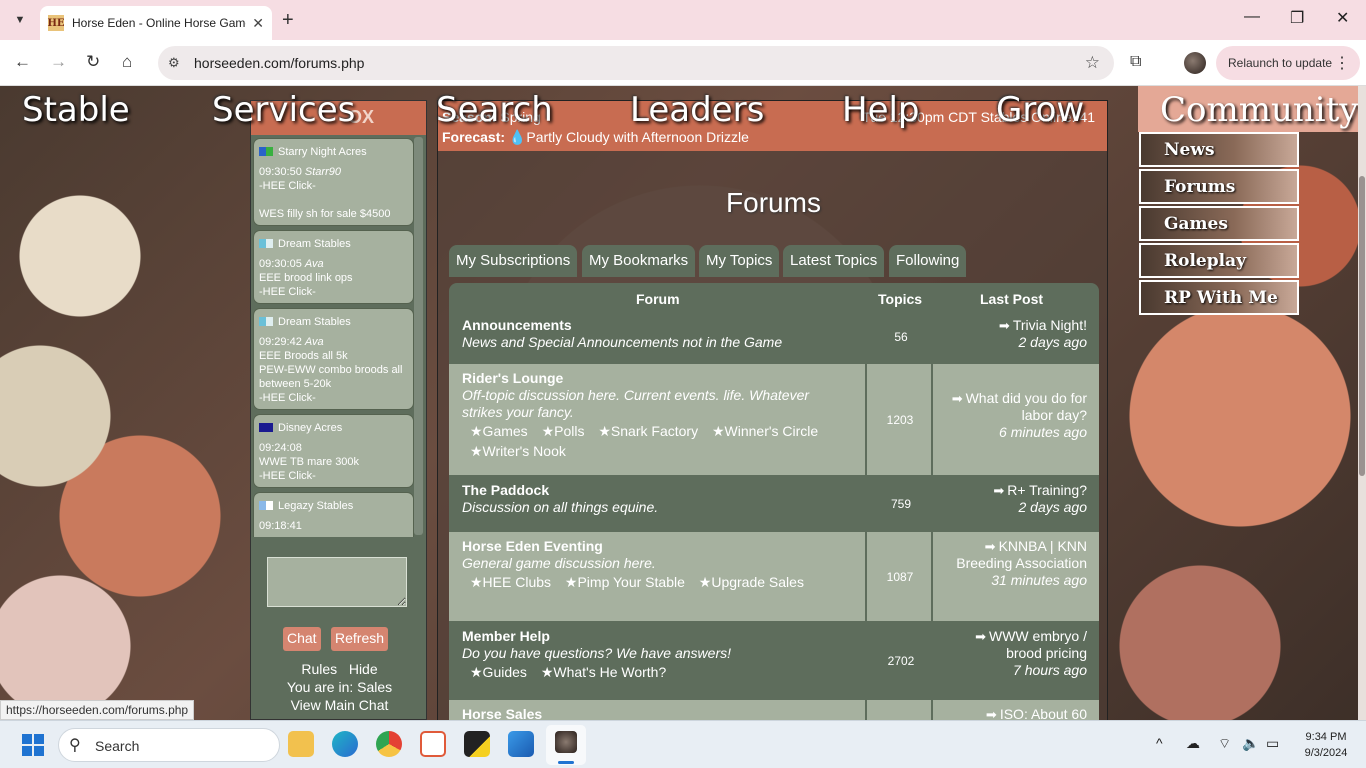 This screenshot has height=768, width=1366. Describe the element at coordinates (657, 378) in the screenshot. I see `forum-name: Rider's Lounge` at that location.